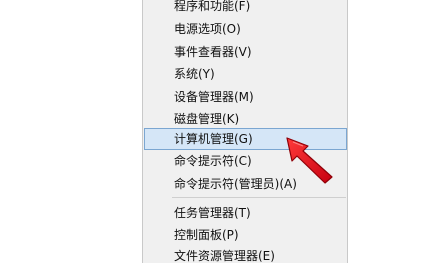 The image size is (423, 263). Describe the element at coordinates (214, 97) in the screenshot. I see `menu-item-label: 设备管理器(M)` at that location.